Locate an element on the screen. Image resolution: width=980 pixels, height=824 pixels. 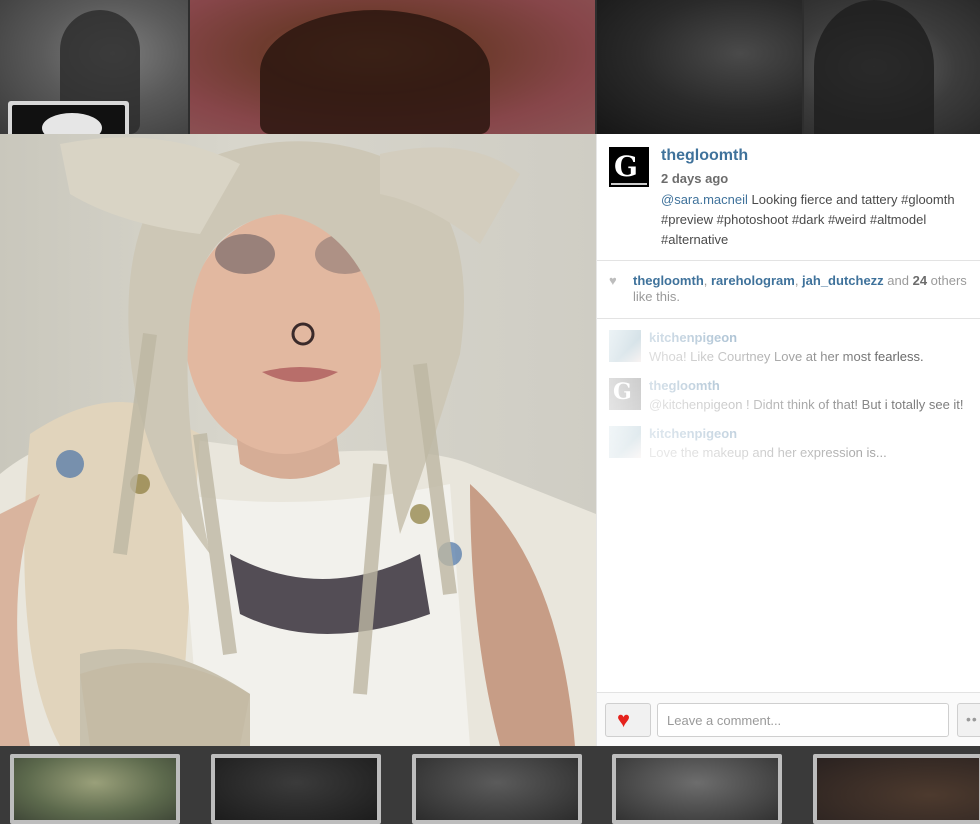
background-photo-grid-bottom is located at coordinates (490, 785).